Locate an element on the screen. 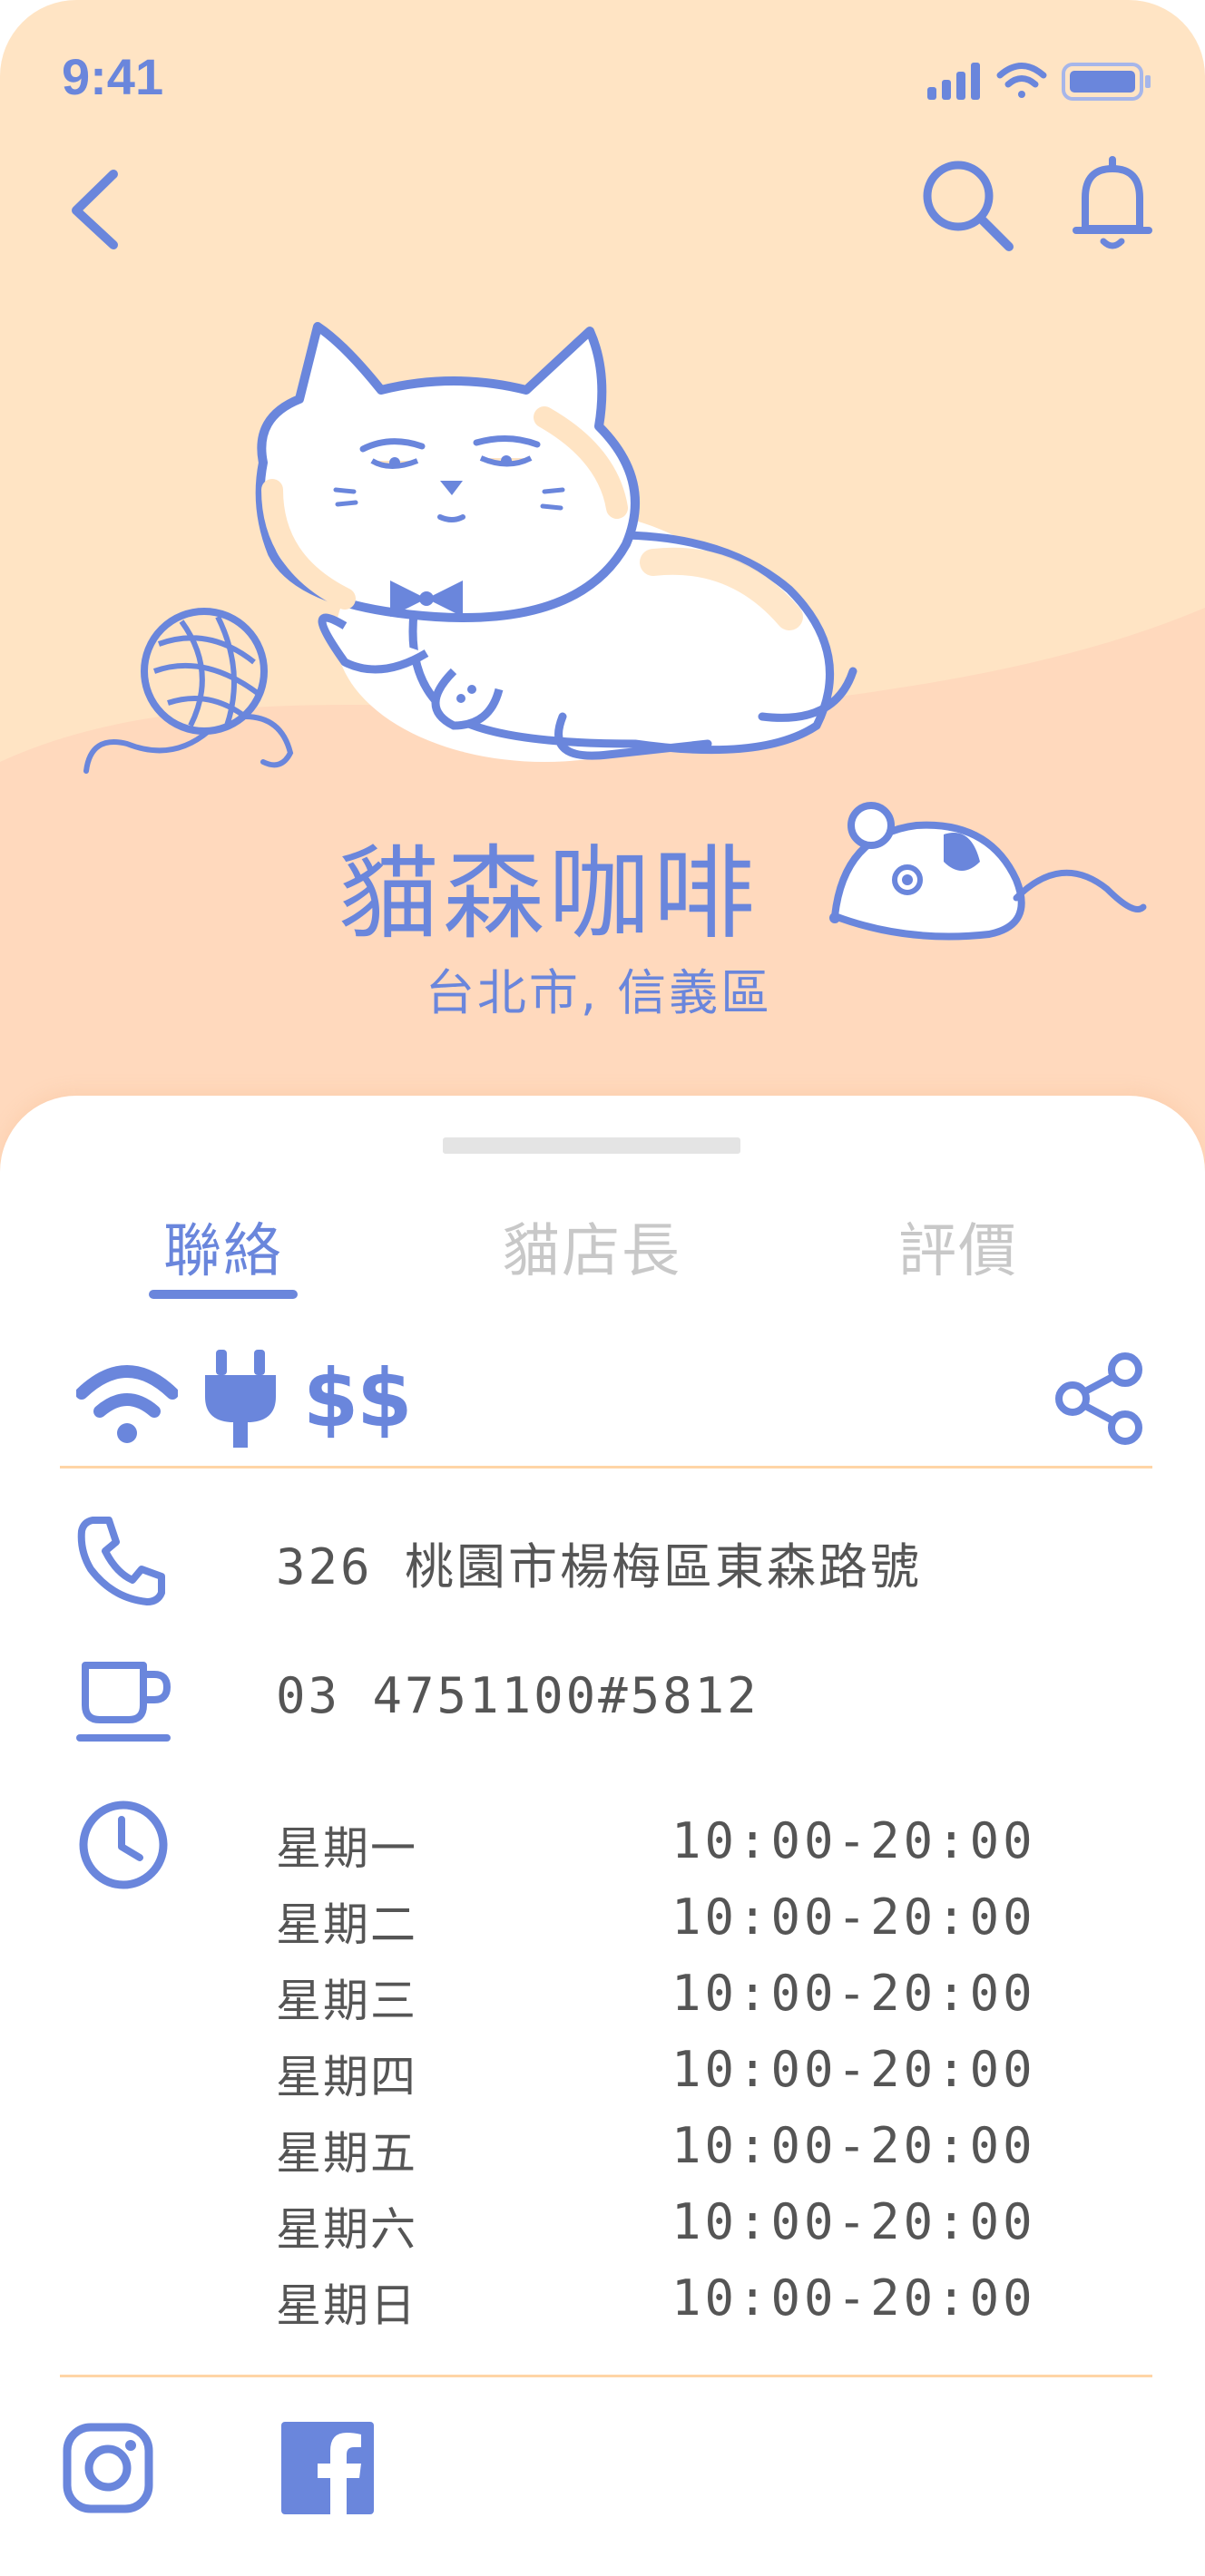  hours-day: 星期五 is located at coordinates (346, 2153).